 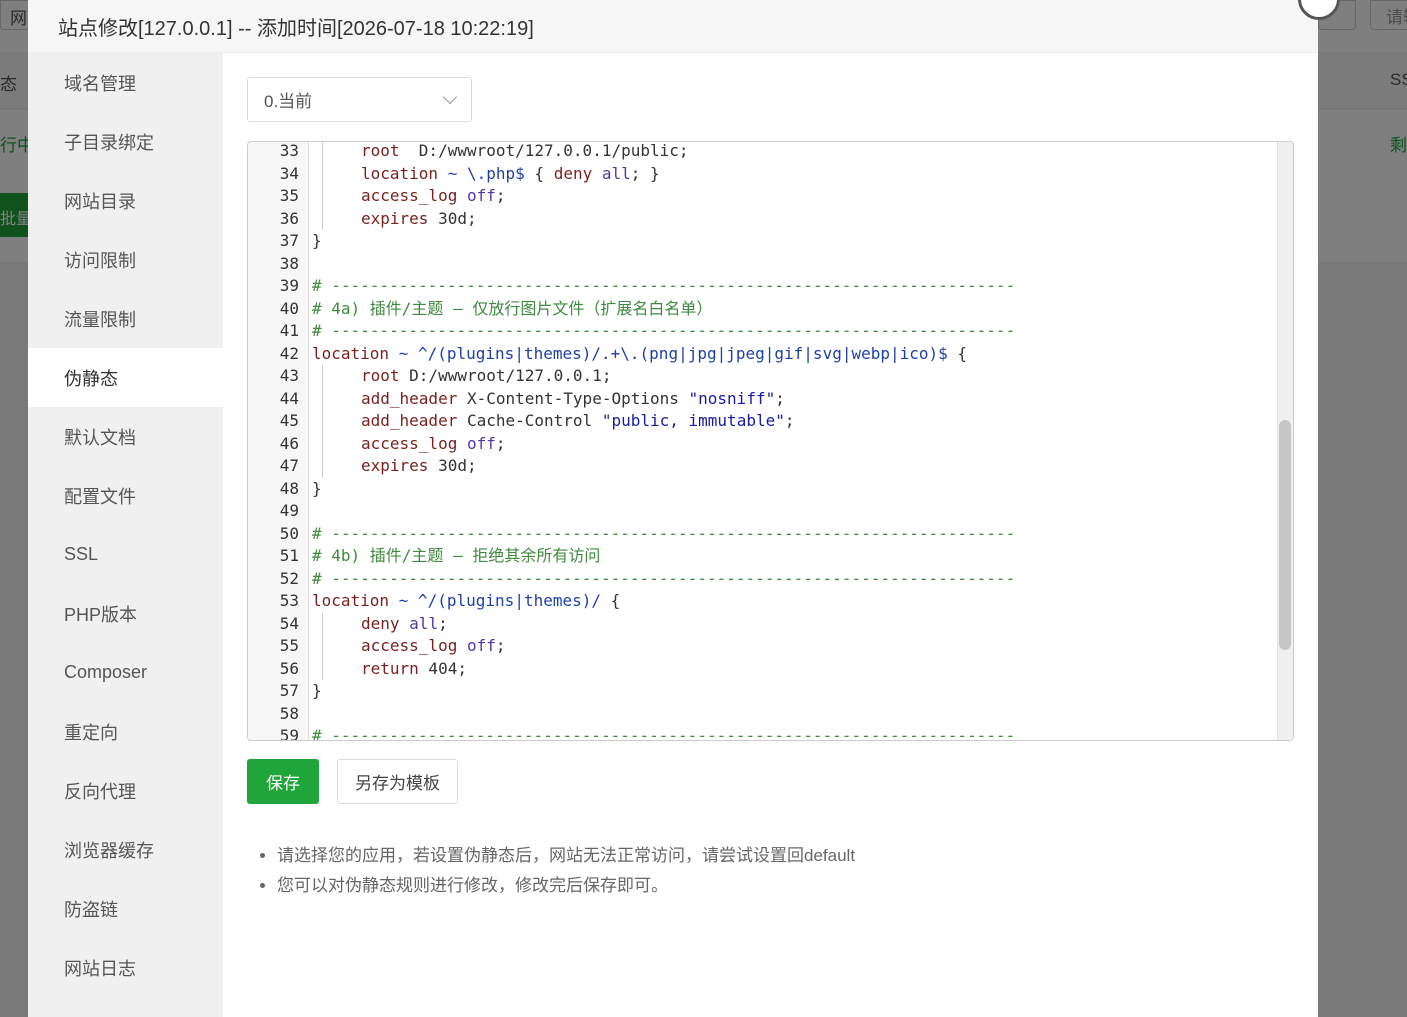 What do you see at coordinates (125, 259) in the screenshot?
I see `sidebar-item: 访问限制` at bounding box center [125, 259].